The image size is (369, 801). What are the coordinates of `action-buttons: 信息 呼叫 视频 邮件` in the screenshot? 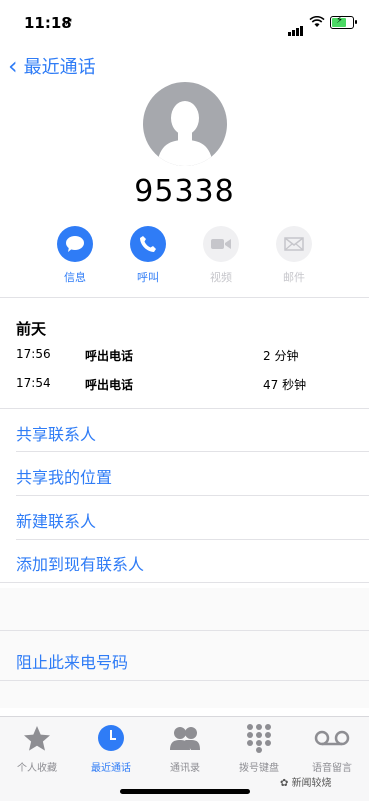 It's located at (184, 256).